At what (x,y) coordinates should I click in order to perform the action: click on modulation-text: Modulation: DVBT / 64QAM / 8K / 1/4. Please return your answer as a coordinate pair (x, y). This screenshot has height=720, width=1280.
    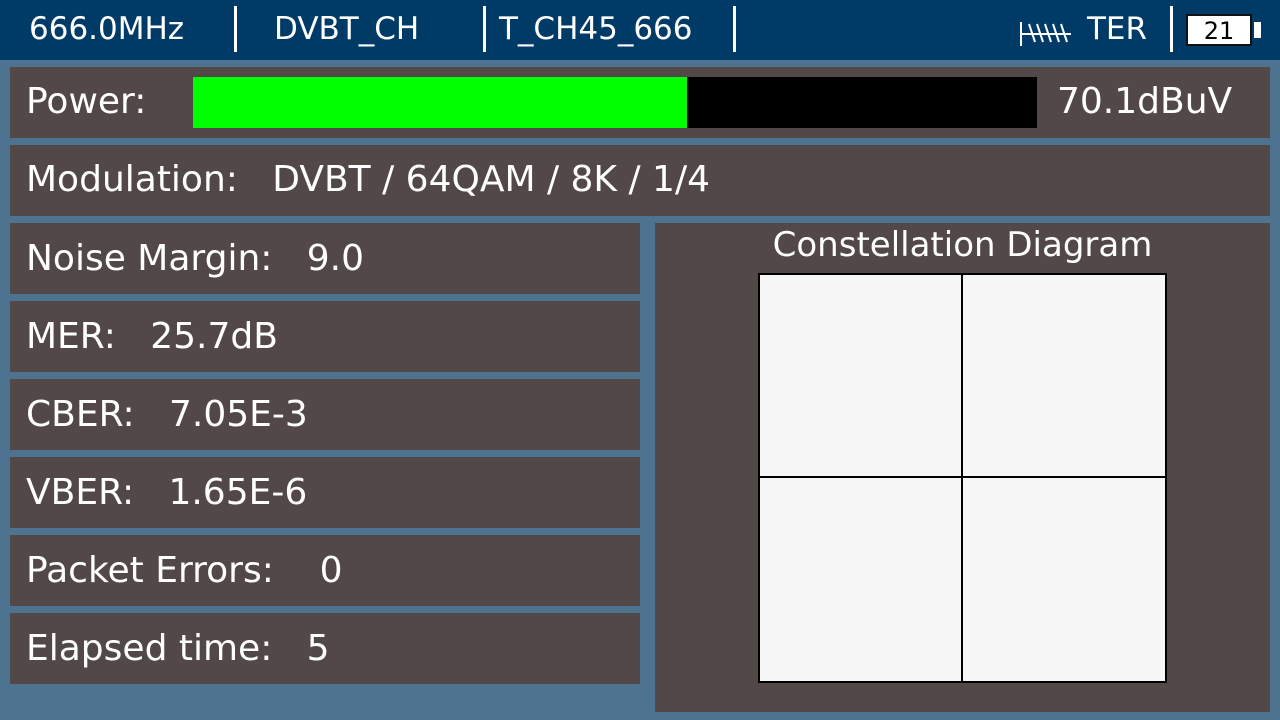
    Looking at the image, I should click on (368, 180).